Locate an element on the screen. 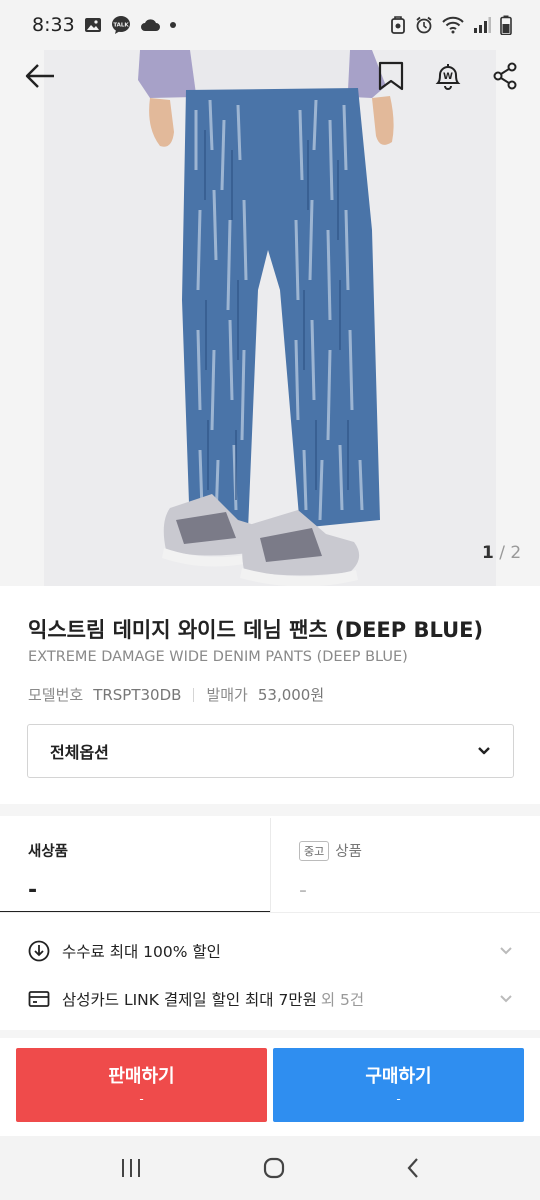  kakaotalk-notification-icon: TALK is located at coordinates (121, 25).